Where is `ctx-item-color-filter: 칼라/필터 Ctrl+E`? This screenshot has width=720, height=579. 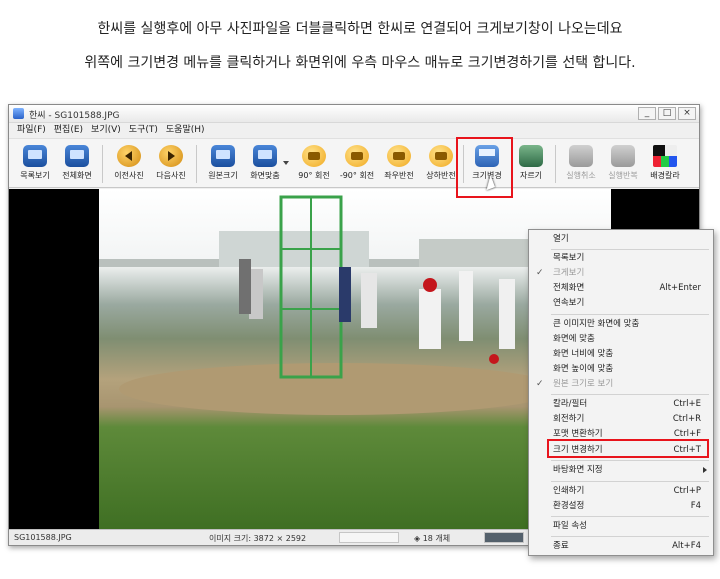 ctx-item-color-filter: 칼라/필터 Ctrl+E is located at coordinates (621, 404).